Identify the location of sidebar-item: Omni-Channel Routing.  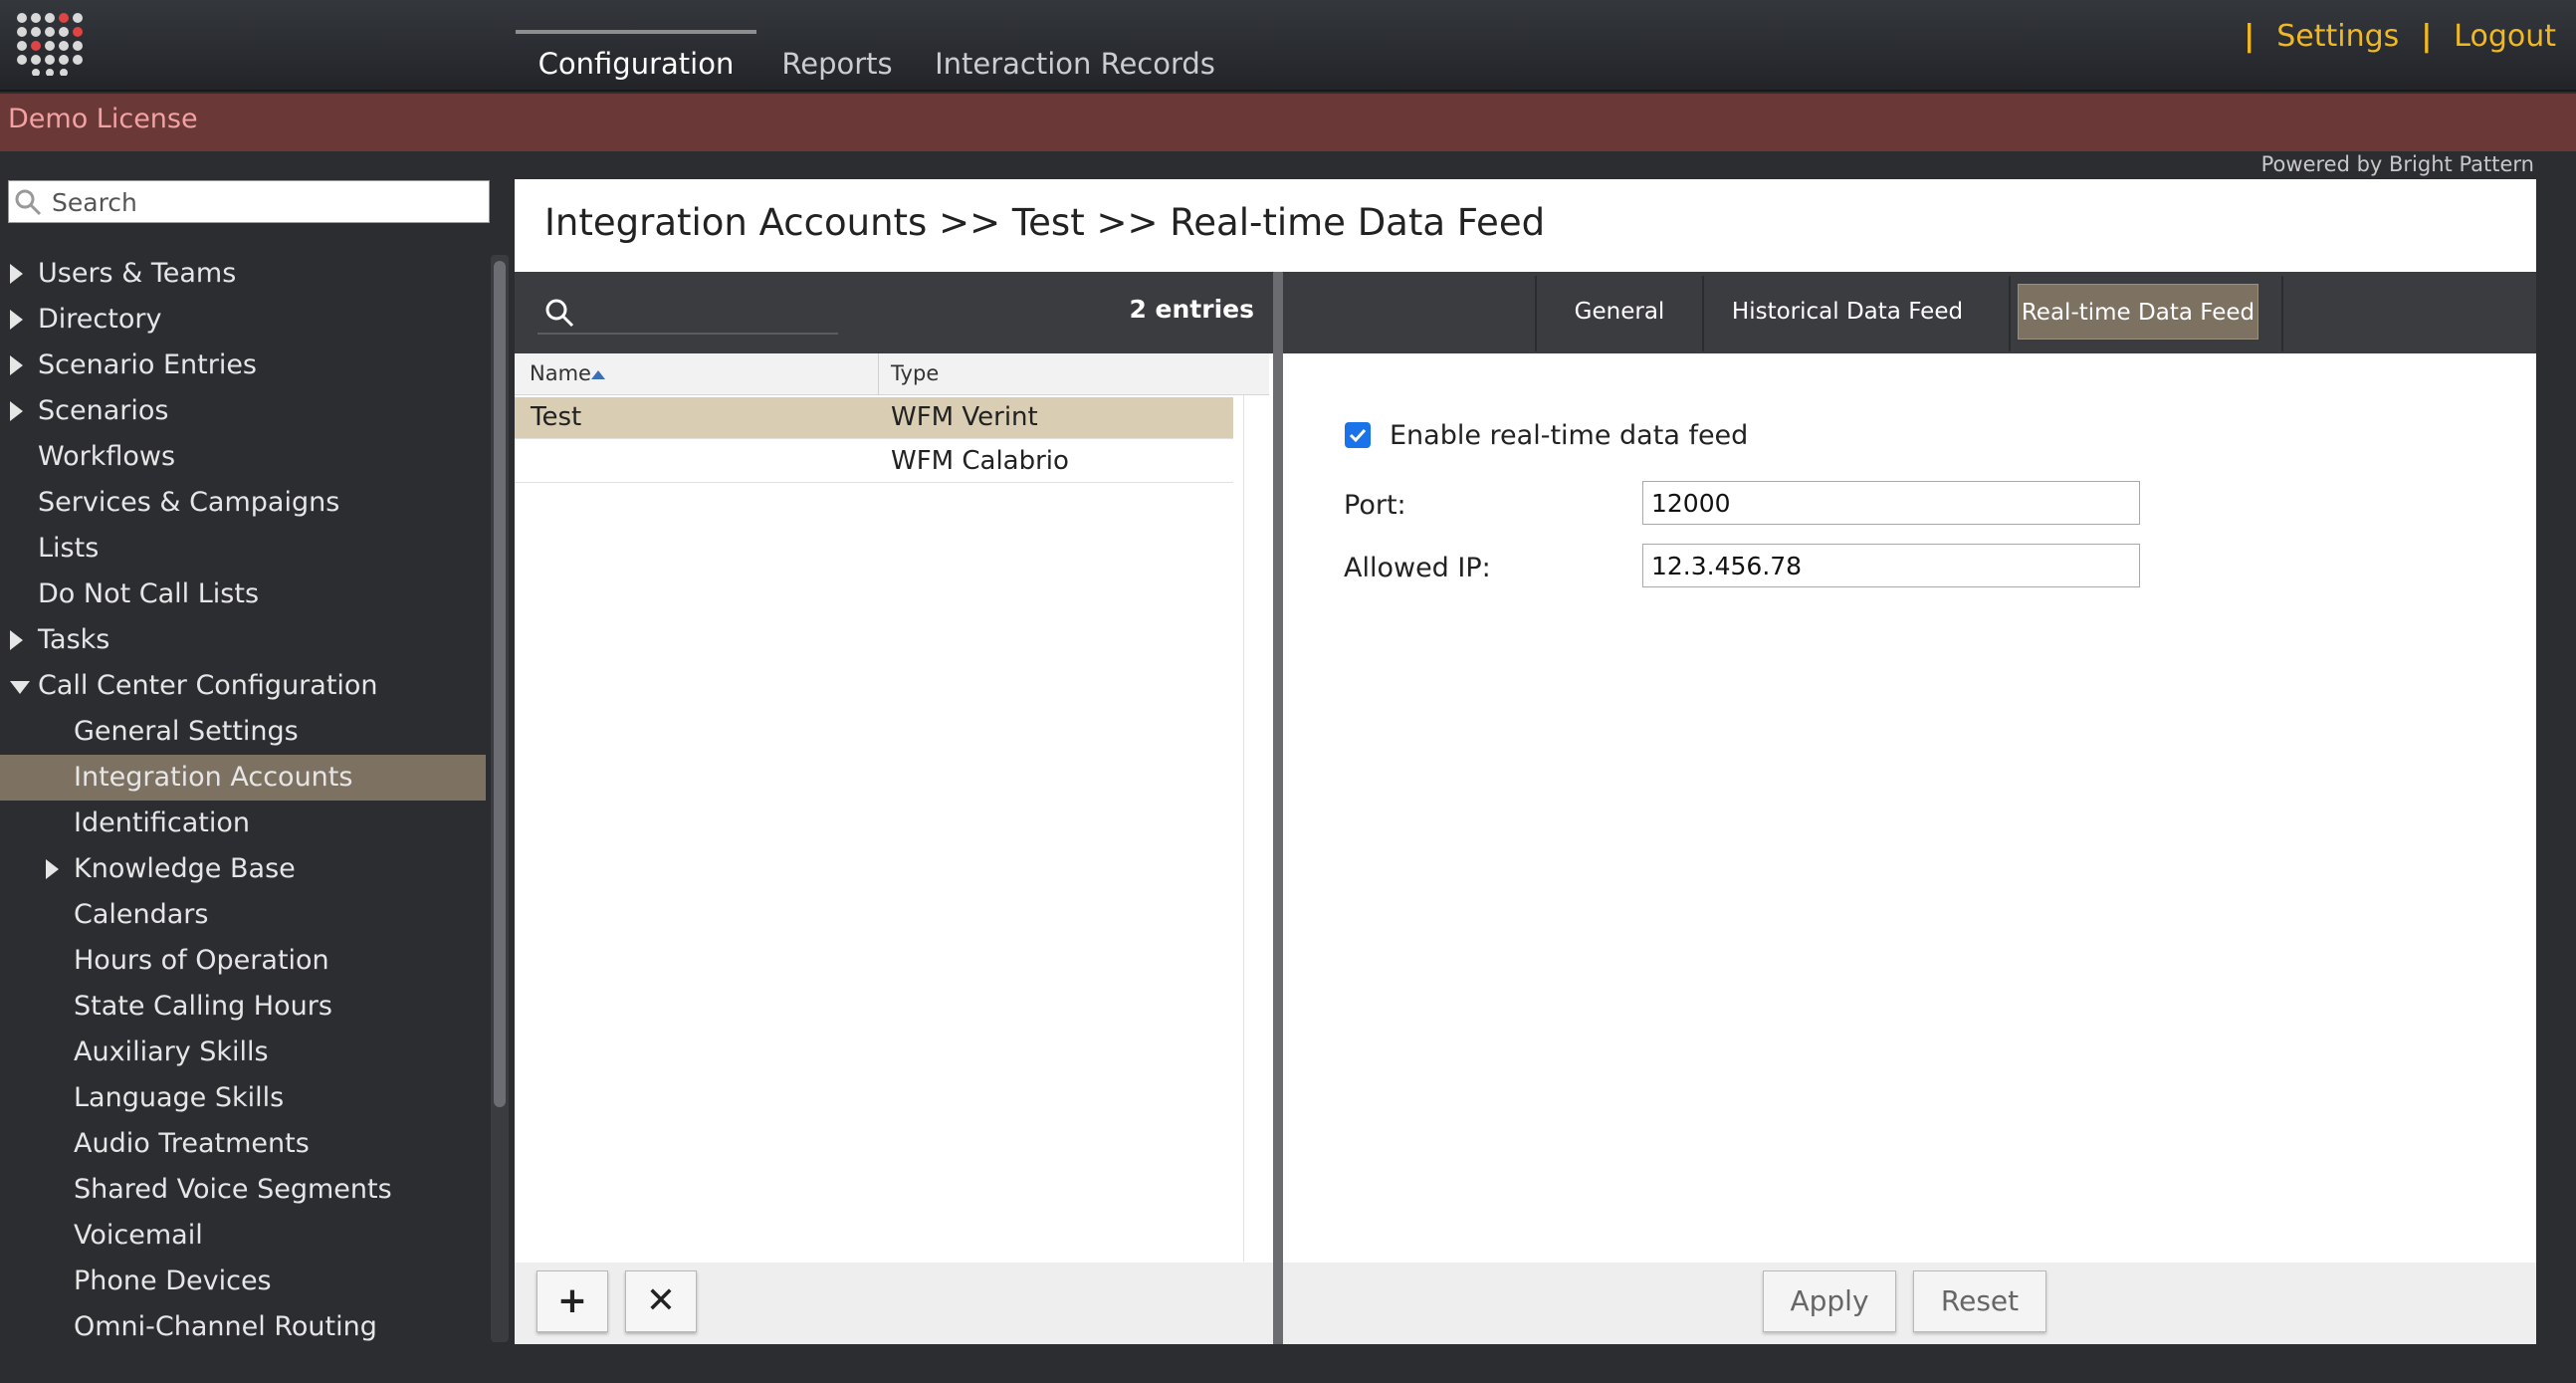
(243, 1327).